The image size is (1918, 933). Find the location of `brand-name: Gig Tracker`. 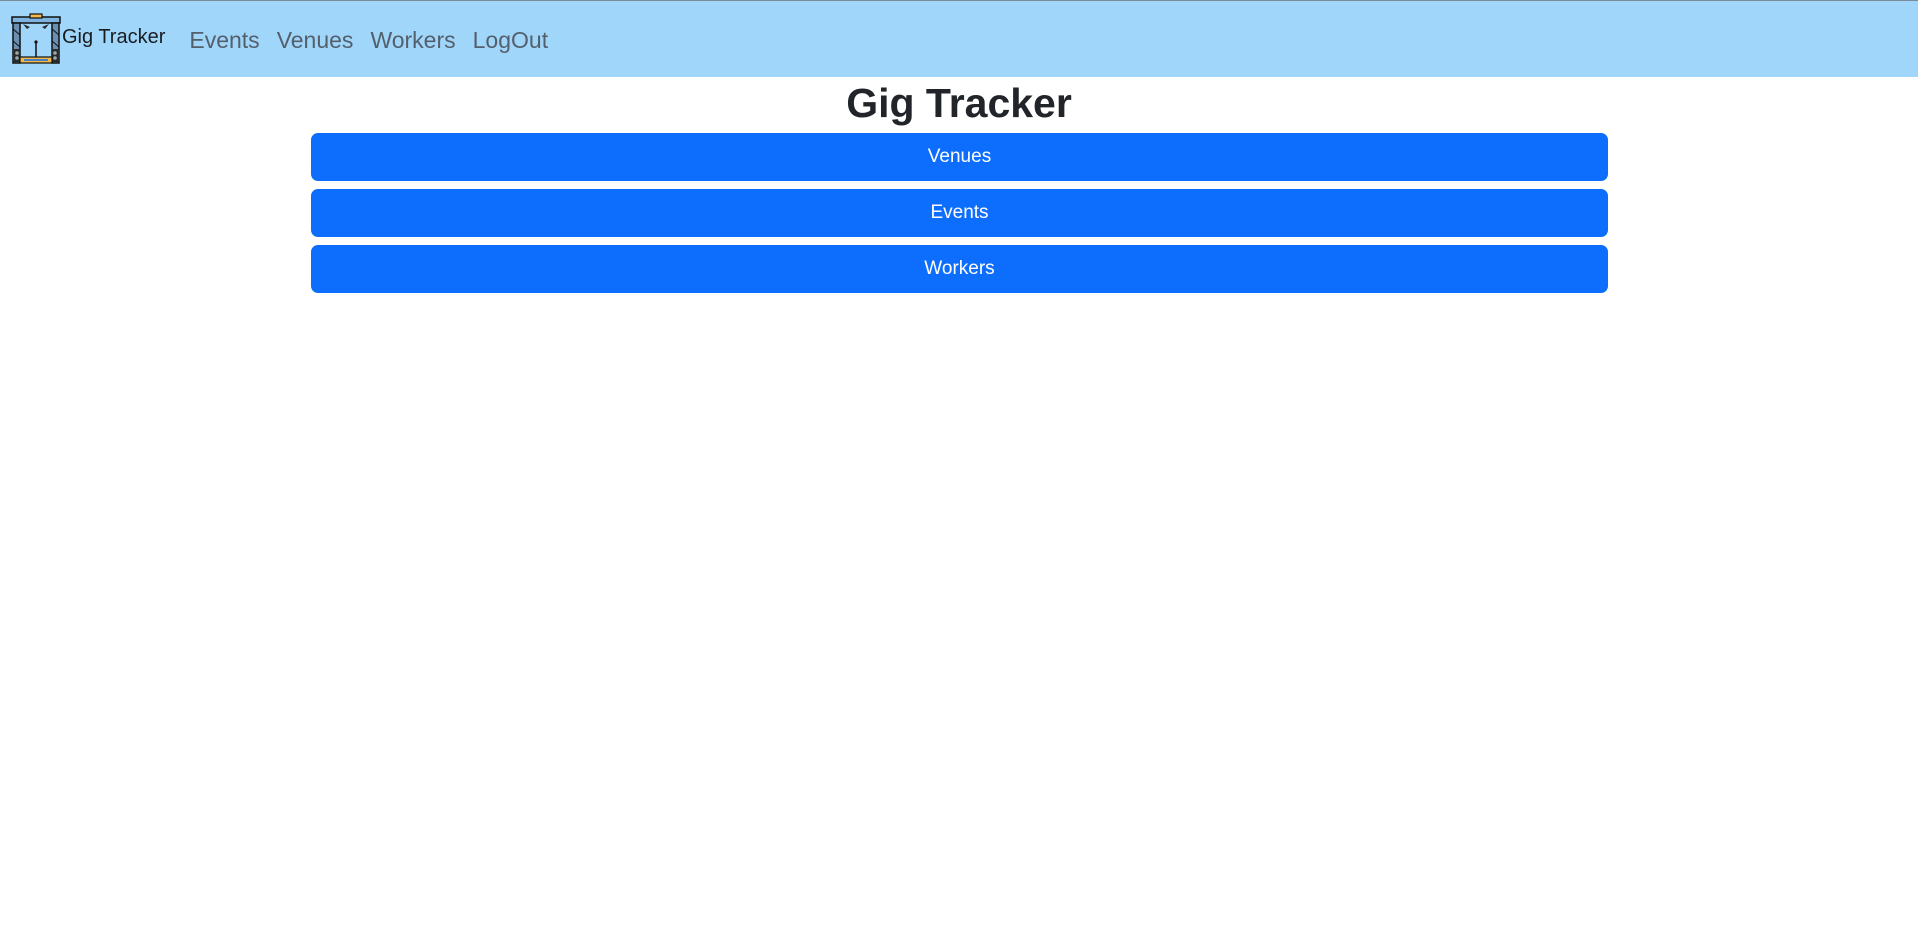

brand-name: Gig Tracker is located at coordinates (114, 36).